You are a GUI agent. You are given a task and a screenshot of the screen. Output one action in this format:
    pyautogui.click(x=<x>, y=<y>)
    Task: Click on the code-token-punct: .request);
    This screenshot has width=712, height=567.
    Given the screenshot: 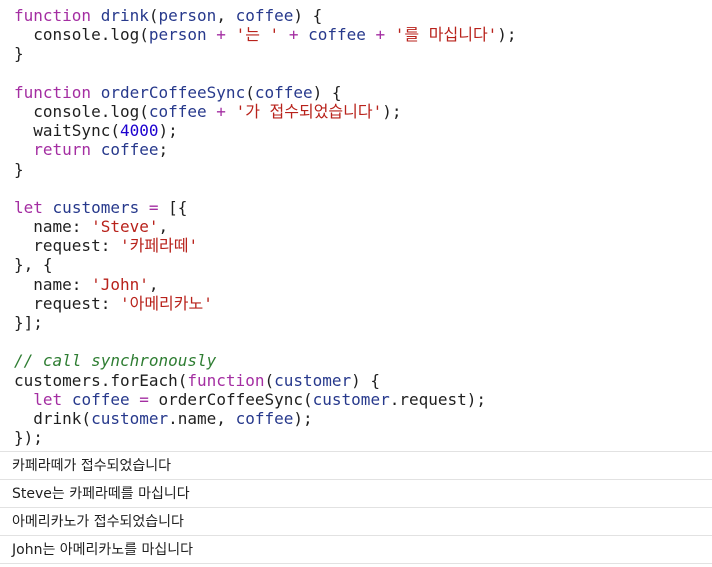 What is the action you would take?
    pyautogui.click(x=438, y=399)
    